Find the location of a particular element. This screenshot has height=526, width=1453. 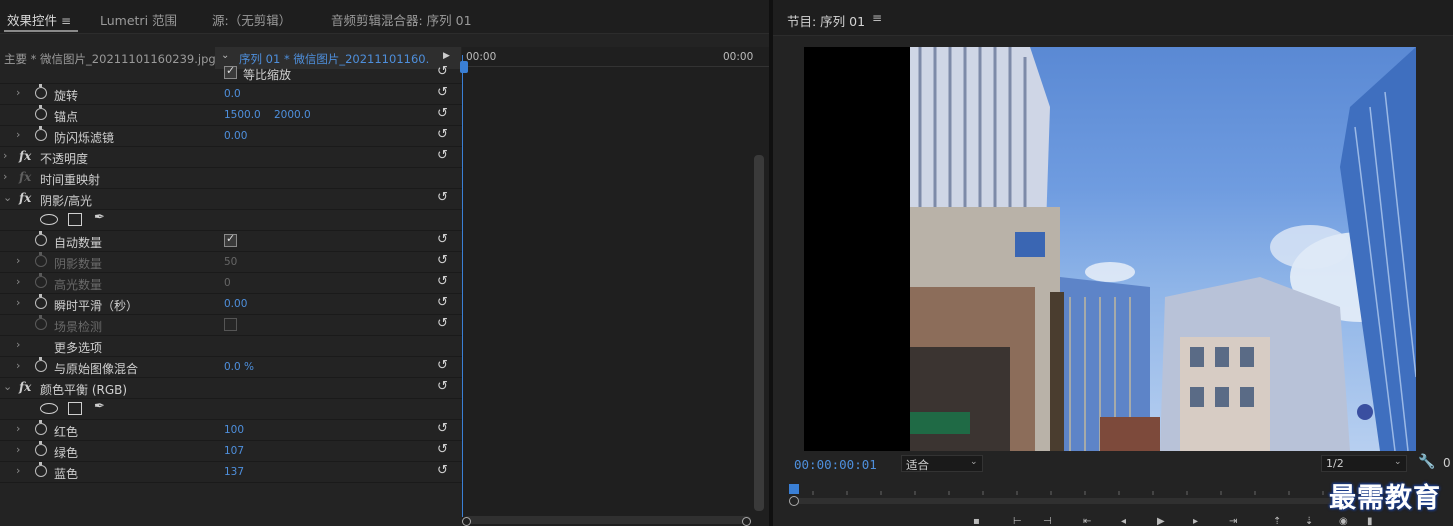

green-value: 107 is located at coordinates (234, 451).